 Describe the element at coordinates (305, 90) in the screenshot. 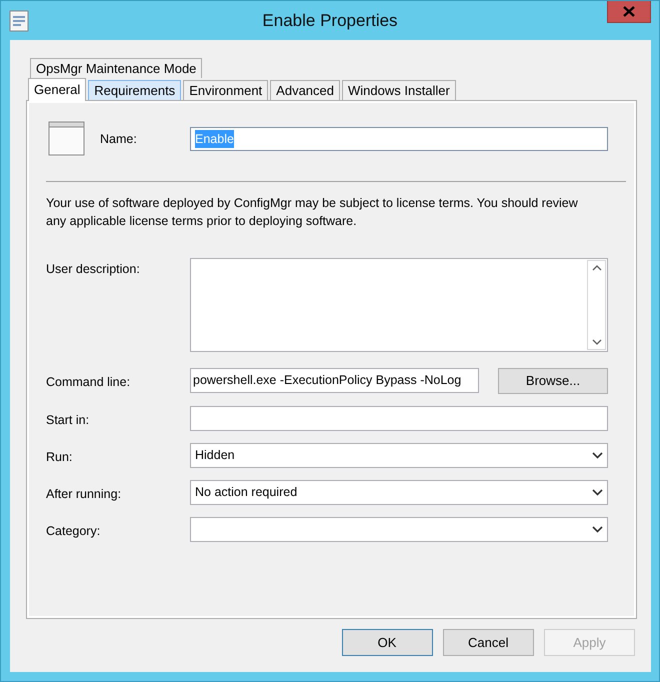

I see `tab: Advanced` at that location.